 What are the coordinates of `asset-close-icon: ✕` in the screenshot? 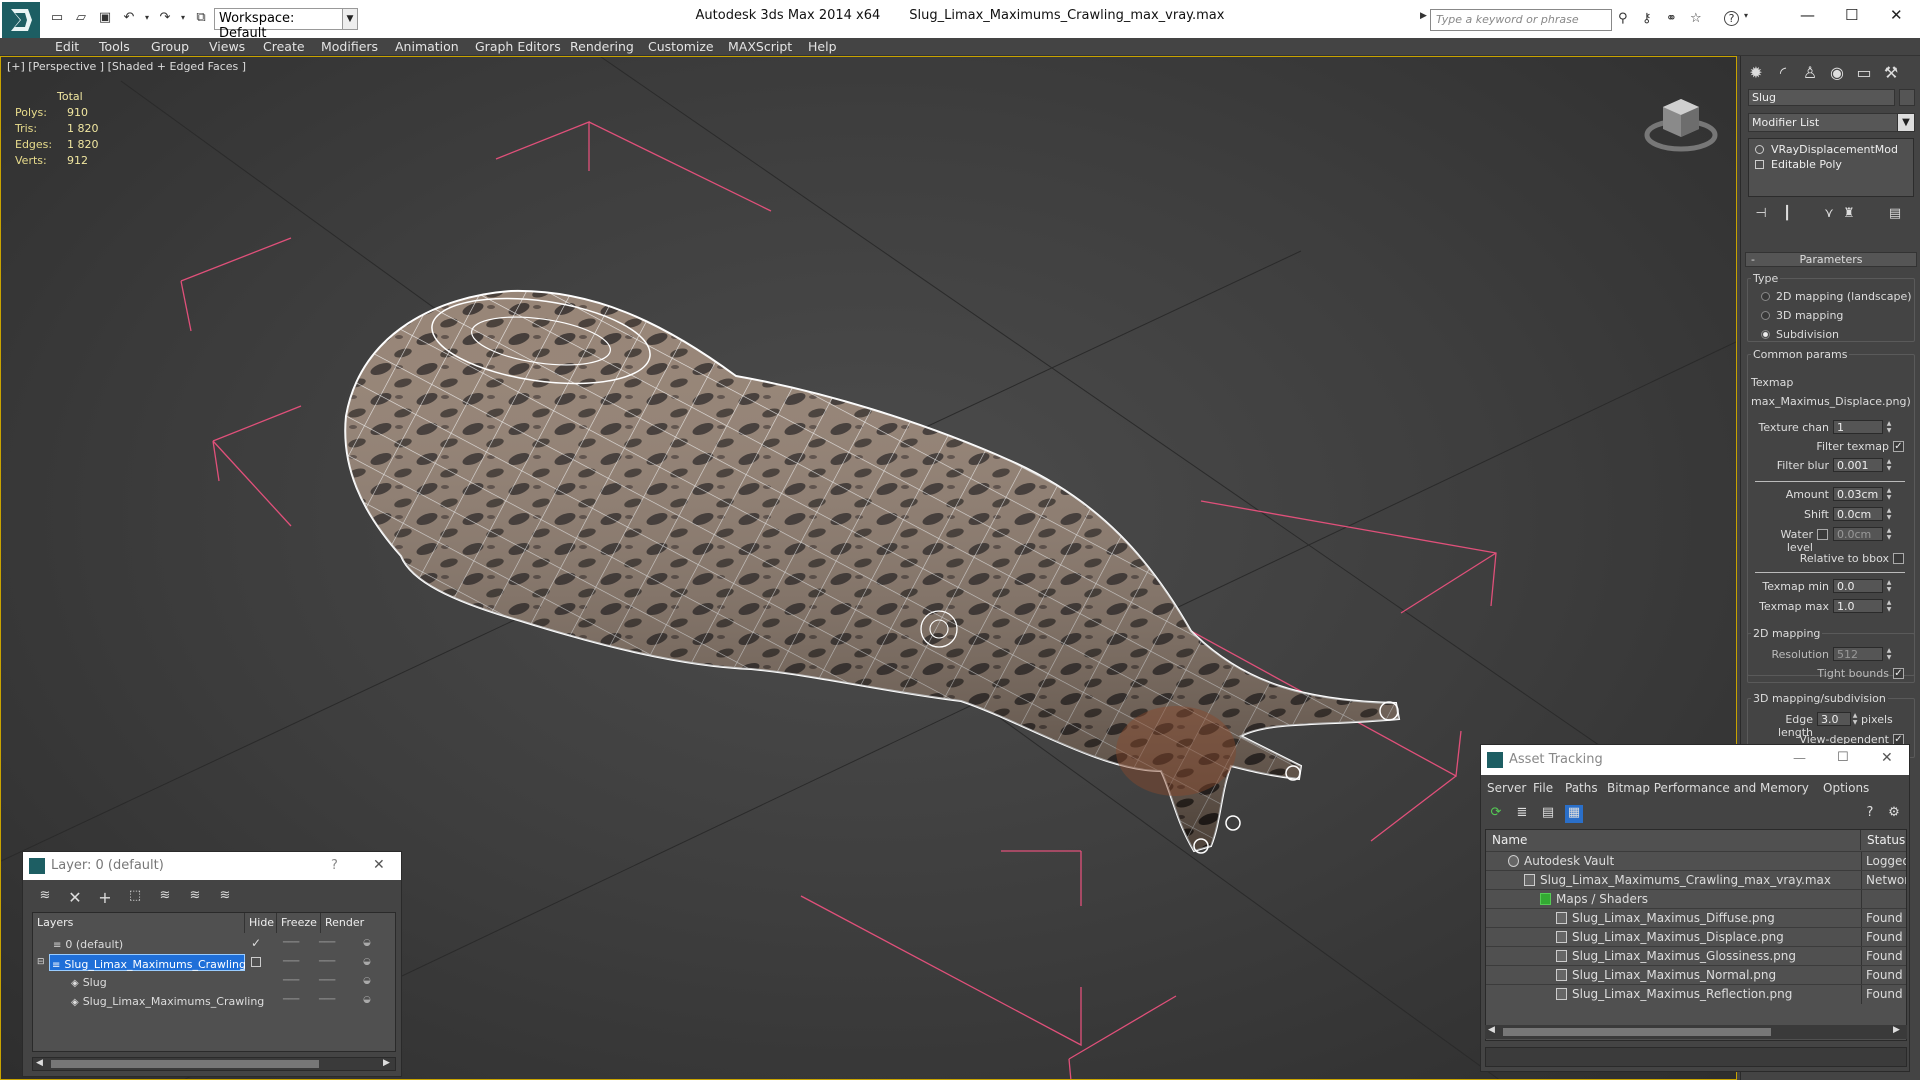 It's located at (1887, 758).